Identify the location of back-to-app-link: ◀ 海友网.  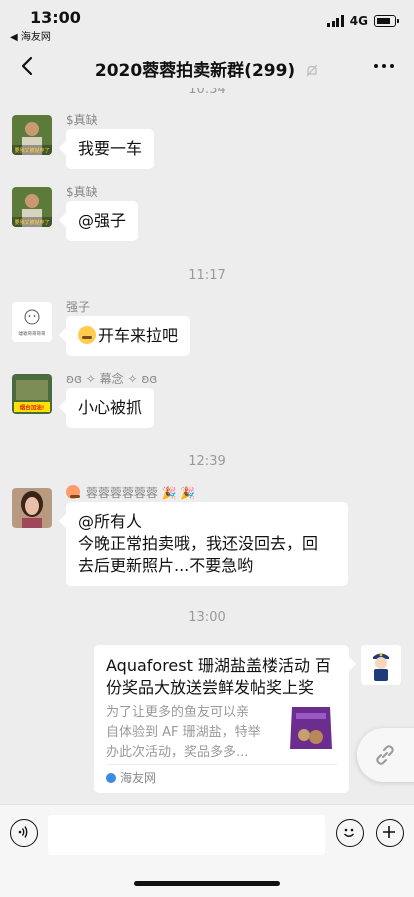
(30, 35).